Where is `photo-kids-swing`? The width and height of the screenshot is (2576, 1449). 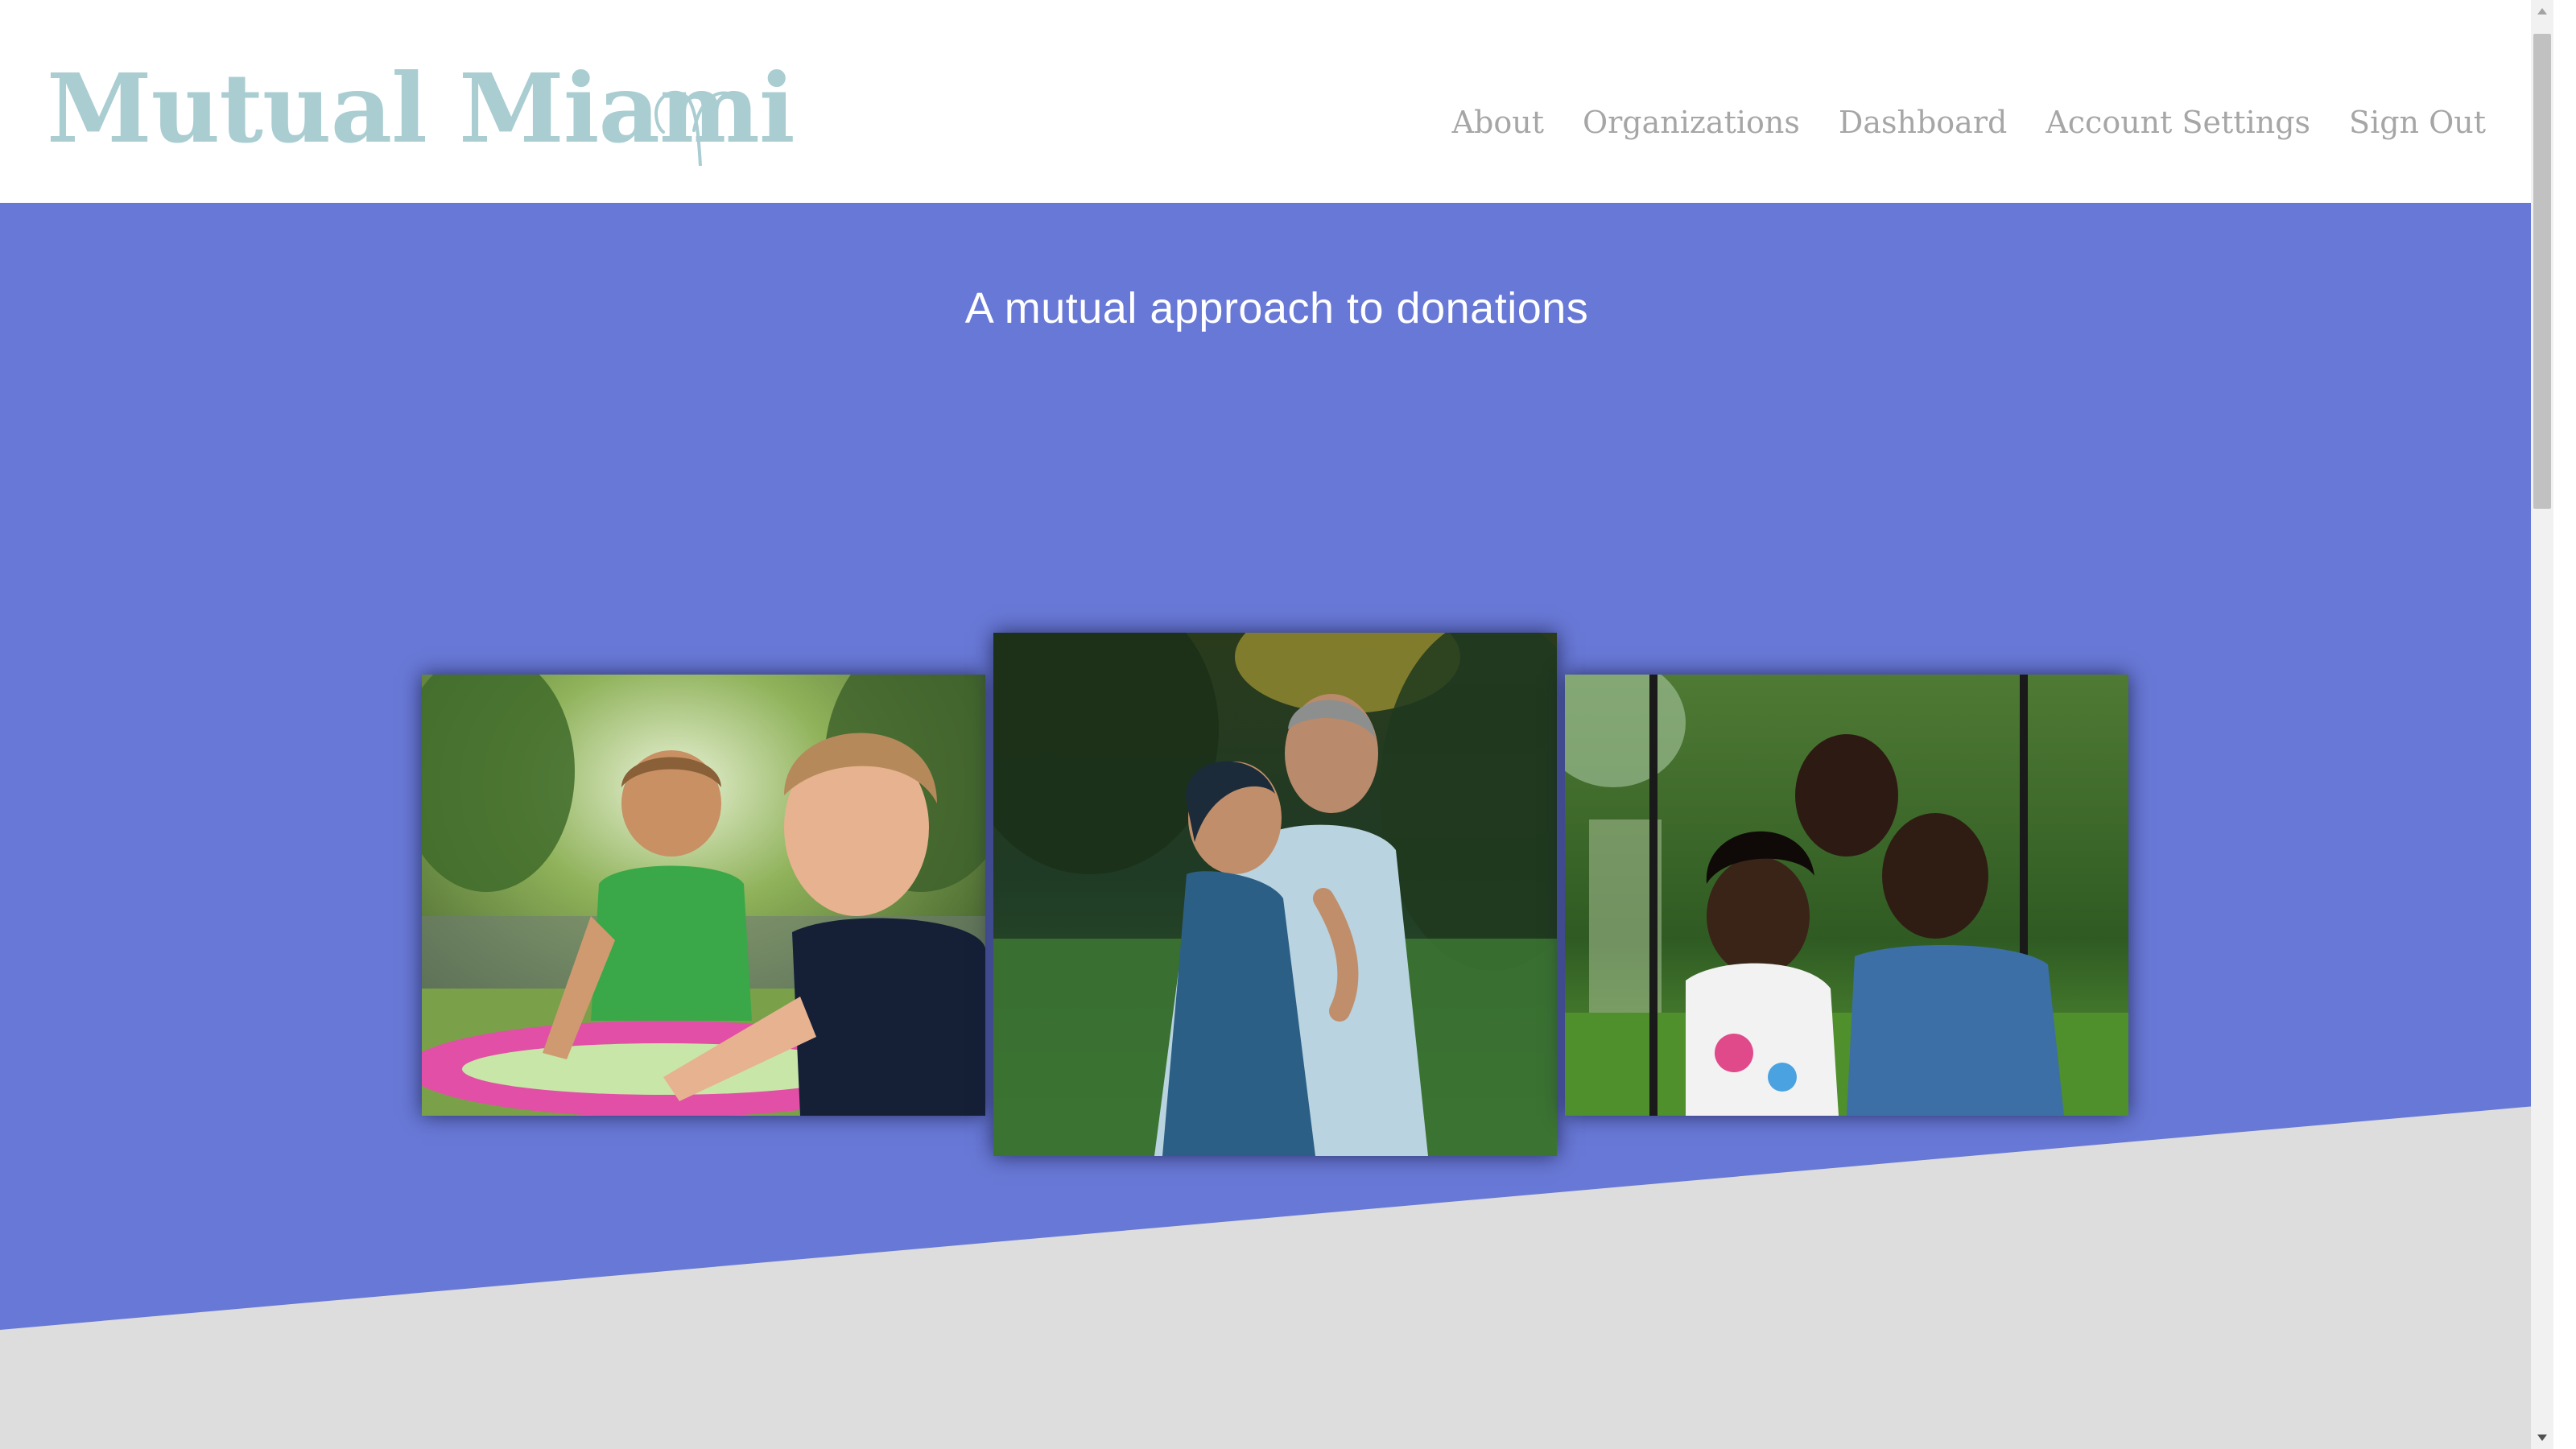
photo-kids-swing is located at coordinates (1847, 895).